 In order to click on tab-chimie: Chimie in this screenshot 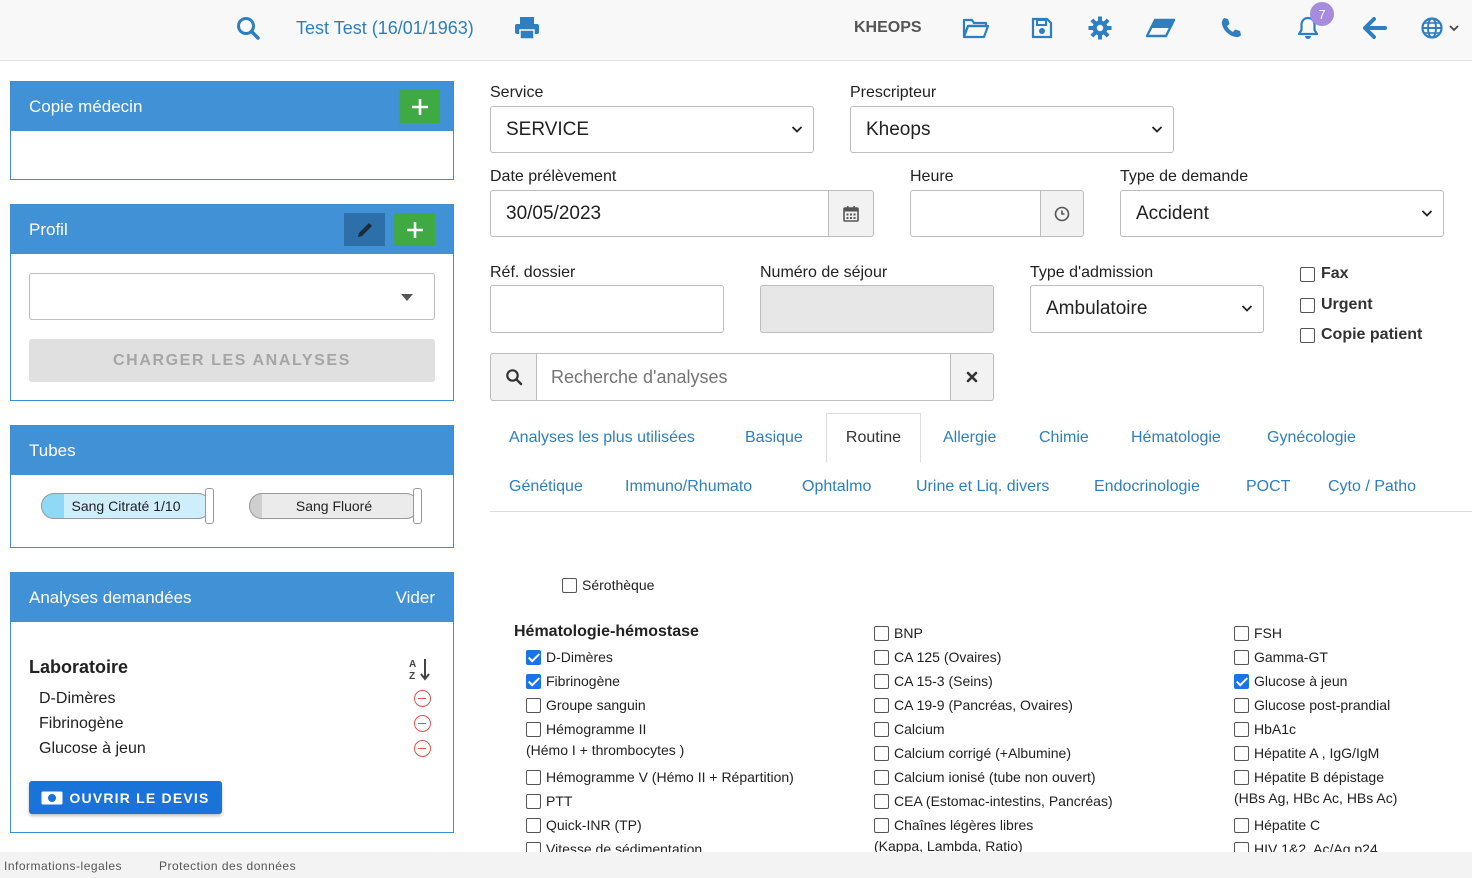, I will do `click(1064, 438)`.